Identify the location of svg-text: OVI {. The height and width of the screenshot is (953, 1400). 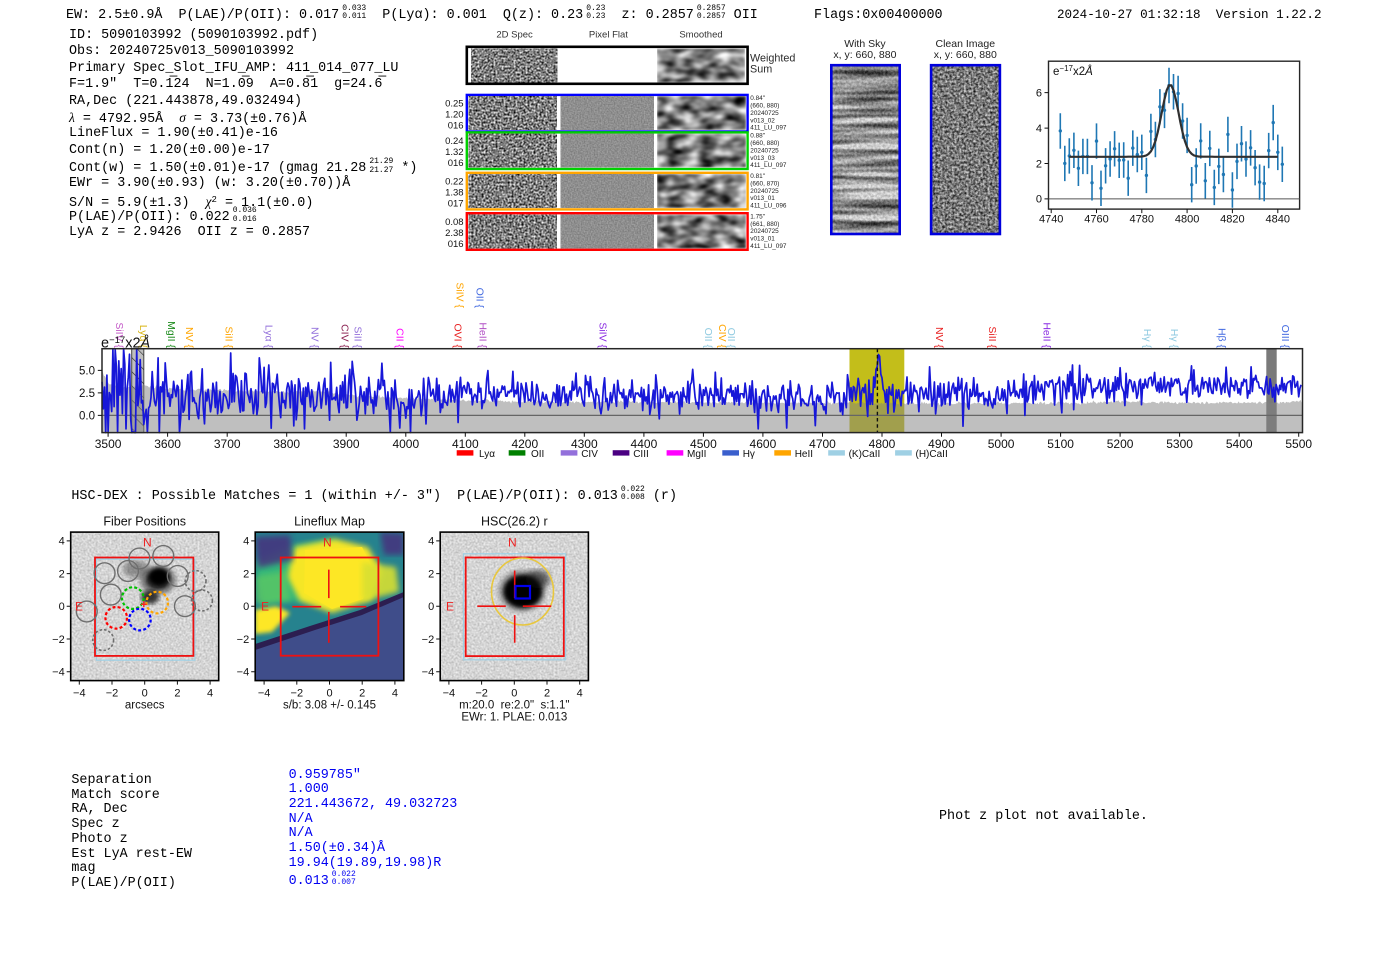
(458, 335).